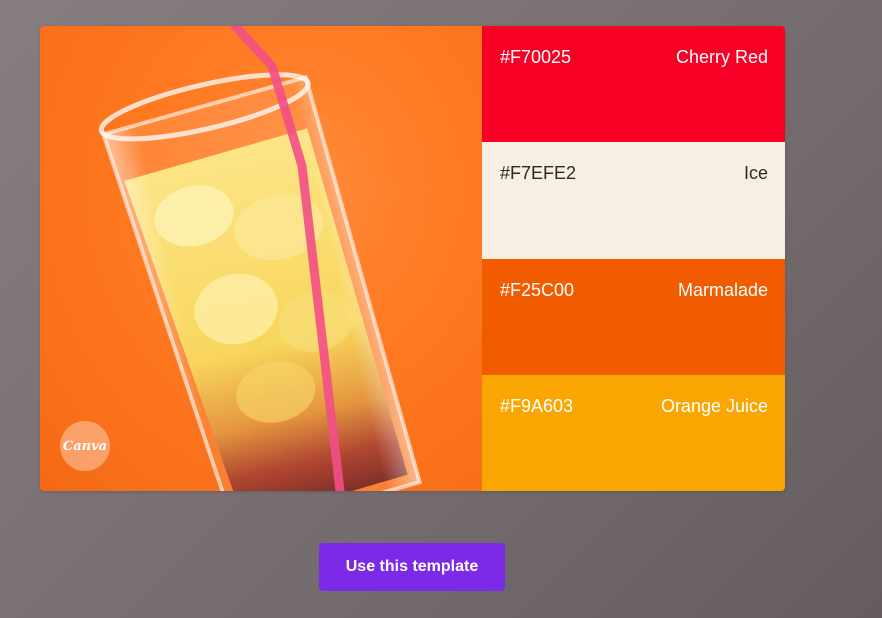 Image resolution: width=882 pixels, height=618 pixels. I want to click on swatch-ice: #F7EFE2 Ice, so click(633, 200).